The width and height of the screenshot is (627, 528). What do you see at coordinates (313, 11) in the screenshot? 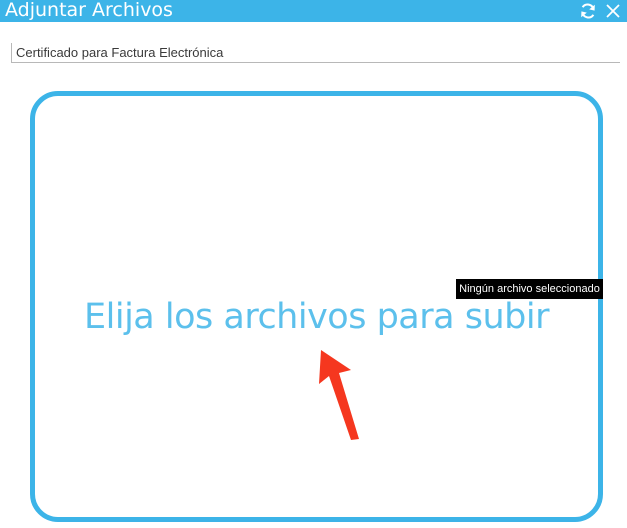
I see `title-bar: Adjuntar Archivos` at bounding box center [313, 11].